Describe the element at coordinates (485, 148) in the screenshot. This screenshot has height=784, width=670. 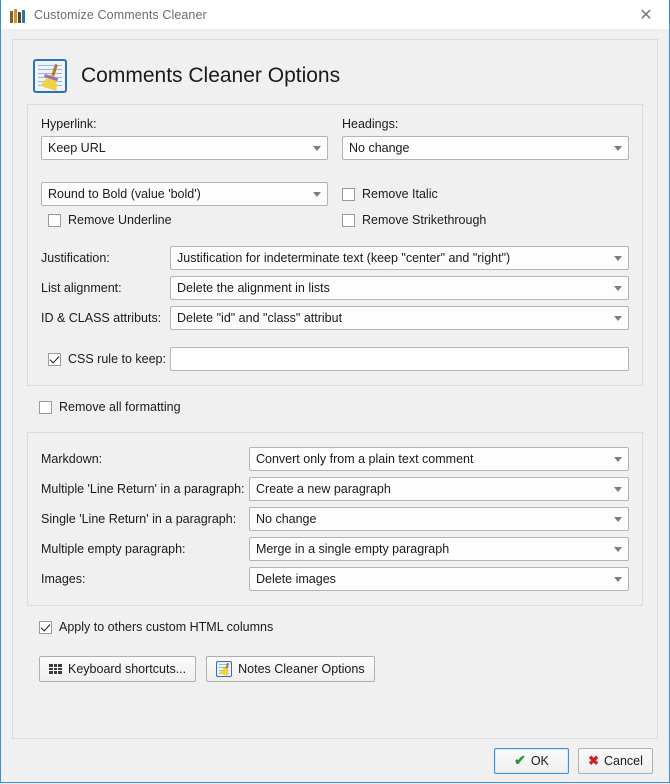
I see `headings-select: No change` at that location.